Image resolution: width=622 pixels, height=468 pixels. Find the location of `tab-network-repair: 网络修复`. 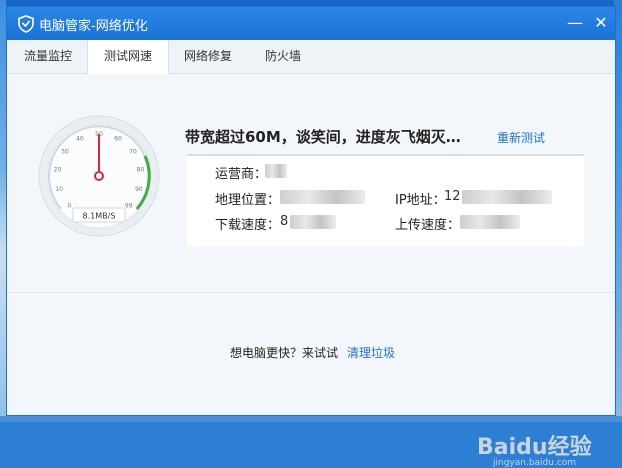

tab-network-repair: 网络修复 is located at coordinates (208, 56).